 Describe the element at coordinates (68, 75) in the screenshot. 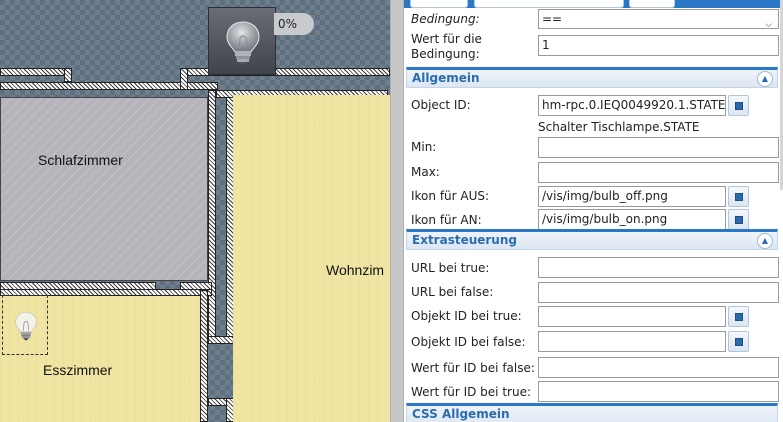

I see `wall-left-upper` at that location.